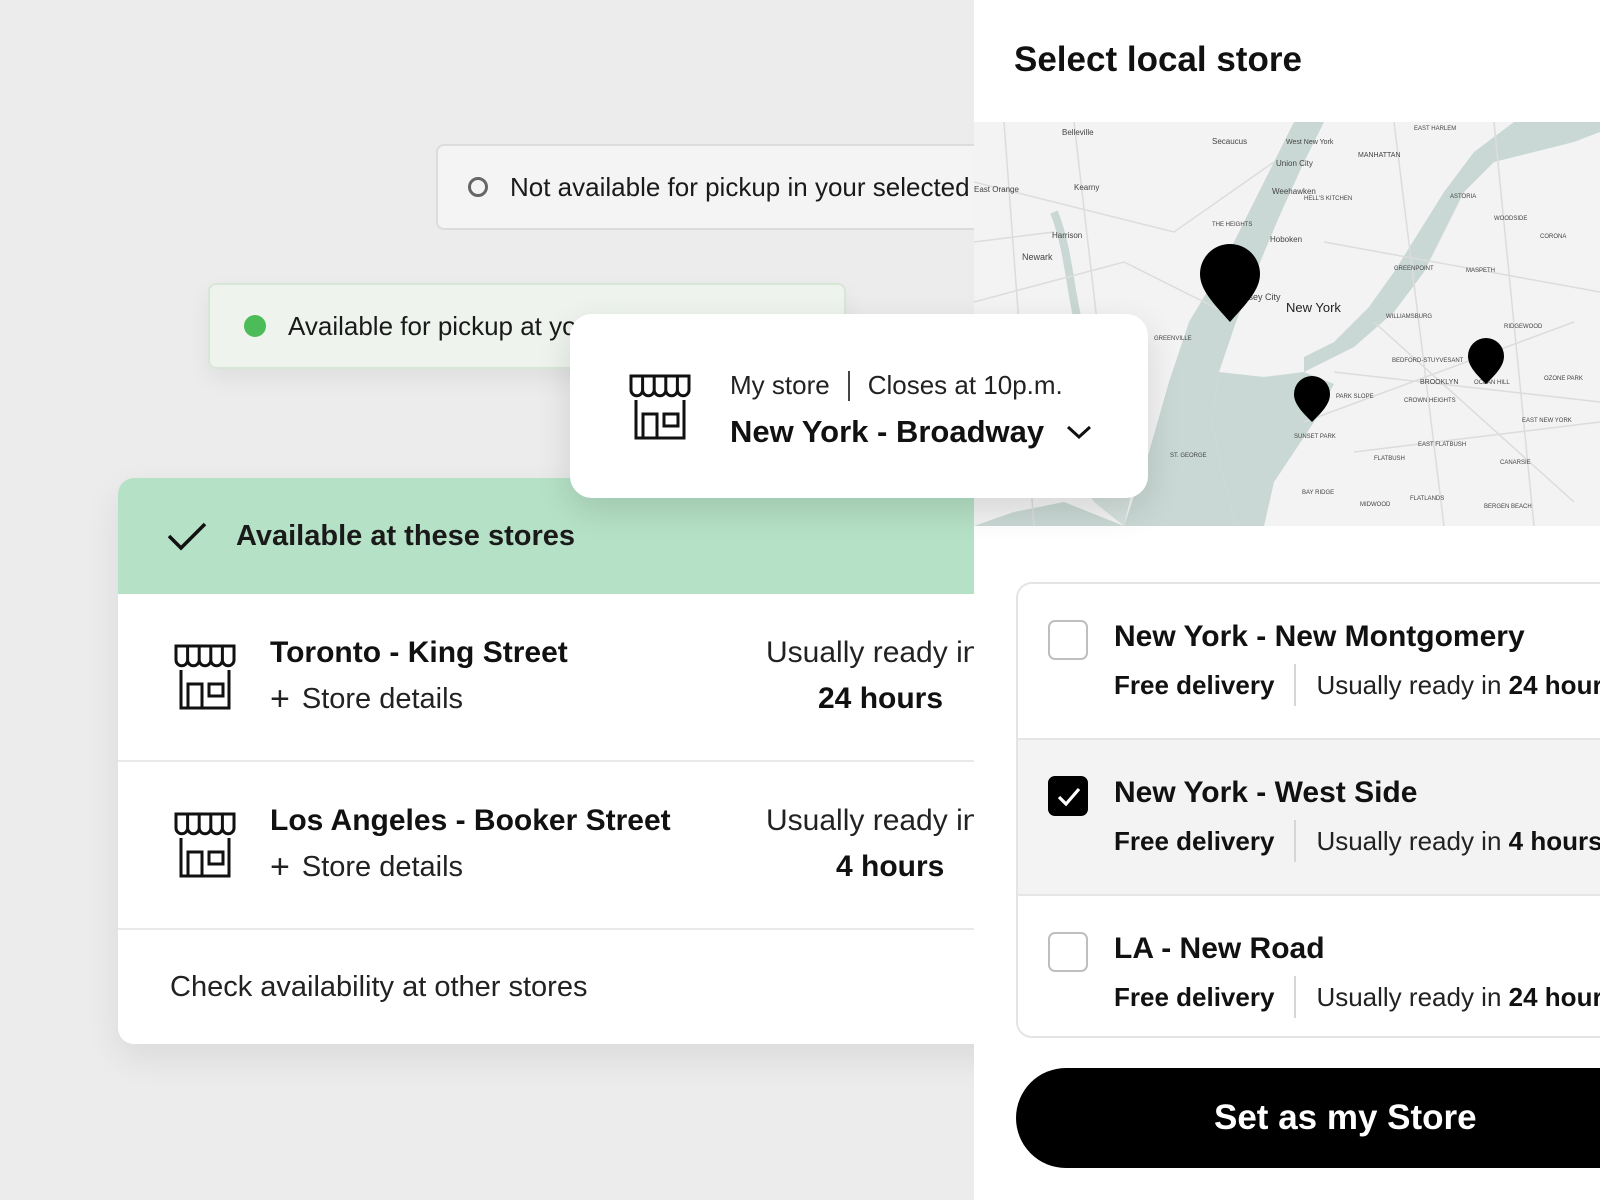 The width and height of the screenshot is (1600, 1200). What do you see at coordinates (996, 189) in the screenshot?
I see `map-label: East Orange` at bounding box center [996, 189].